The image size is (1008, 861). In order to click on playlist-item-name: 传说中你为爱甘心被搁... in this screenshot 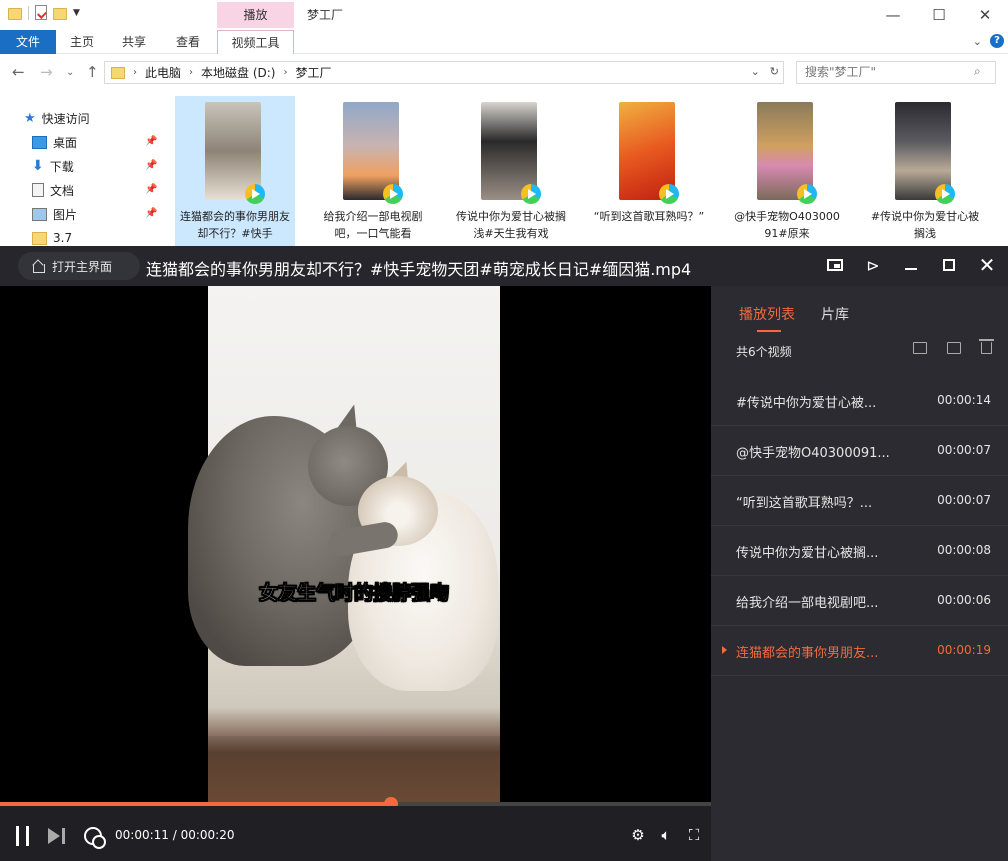, I will do `click(807, 553)`.